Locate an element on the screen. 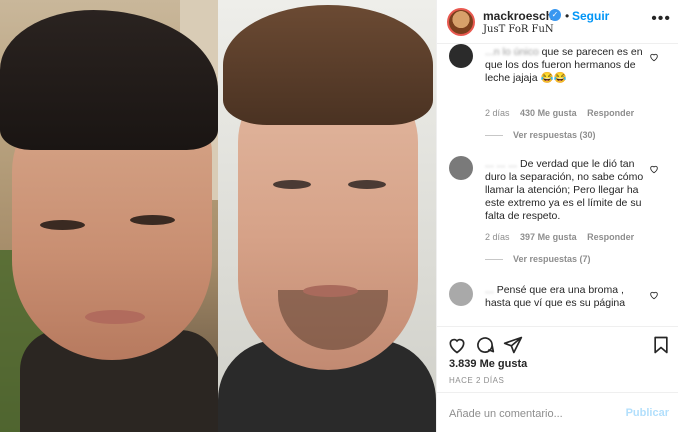  more-options-icon: ••• is located at coordinates (661, 19).